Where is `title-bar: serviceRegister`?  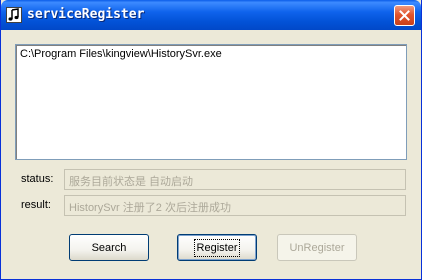
title-bar: serviceRegister is located at coordinates (211, 15).